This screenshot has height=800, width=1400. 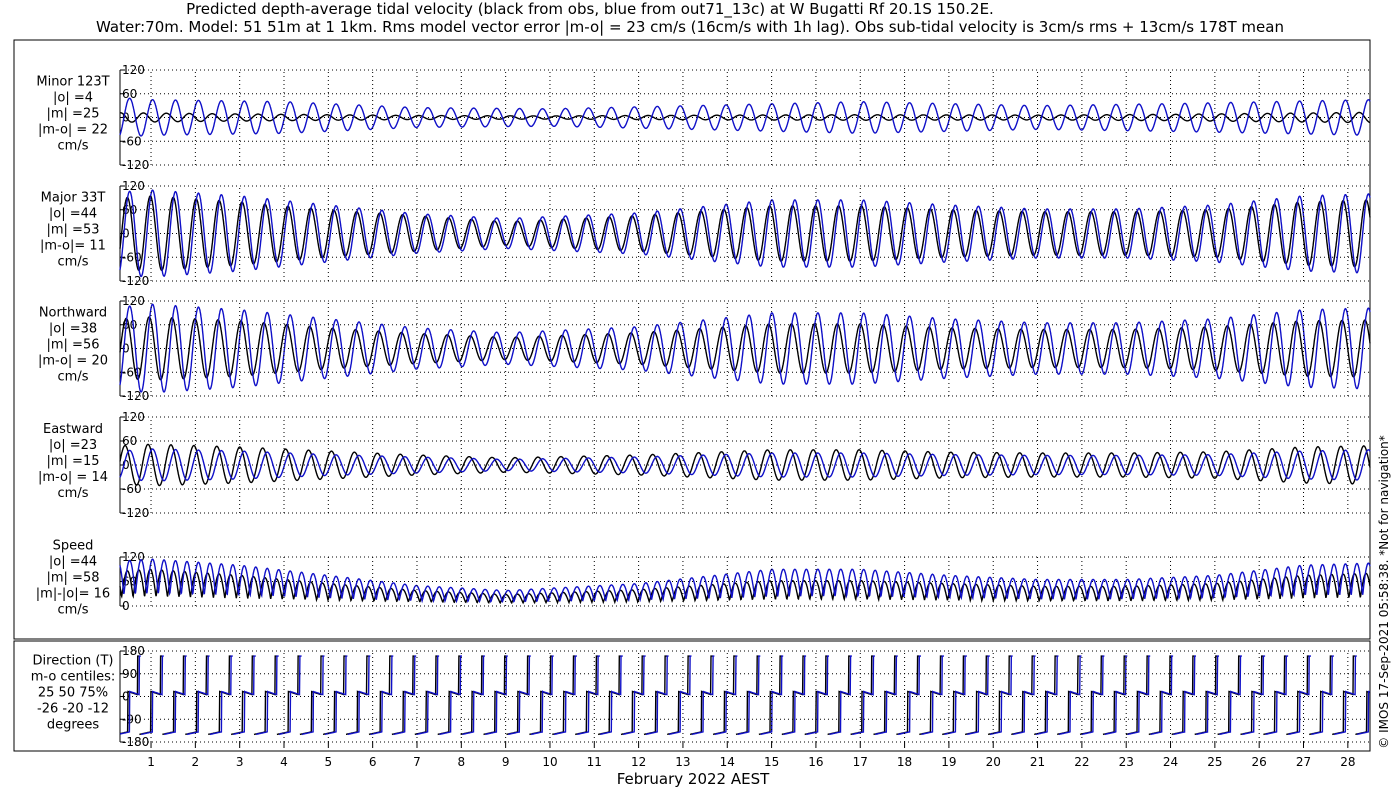 What do you see at coordinates (73, 562) in the screenshot?
I see `panel-label-speed: |o| =44` at bounding box center [73, 562].